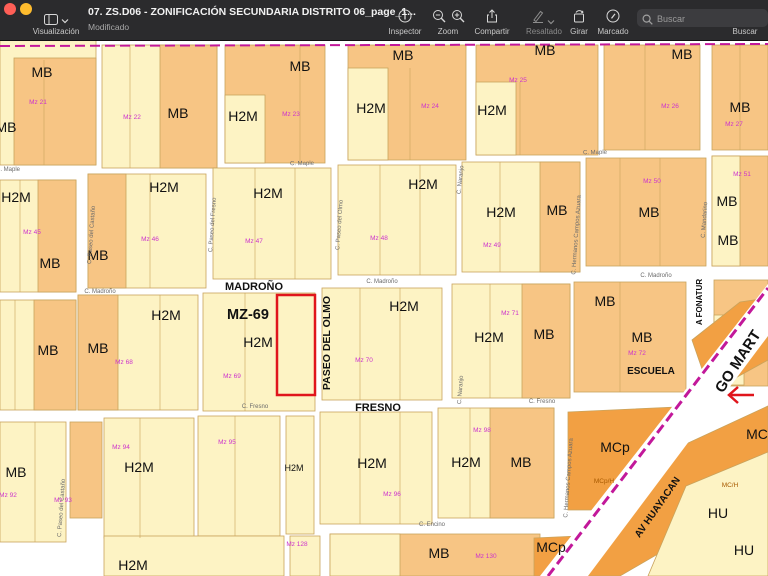  Describe the element at coordinates (10, 9) in the screenshot. I see `close-window-button` at that location.